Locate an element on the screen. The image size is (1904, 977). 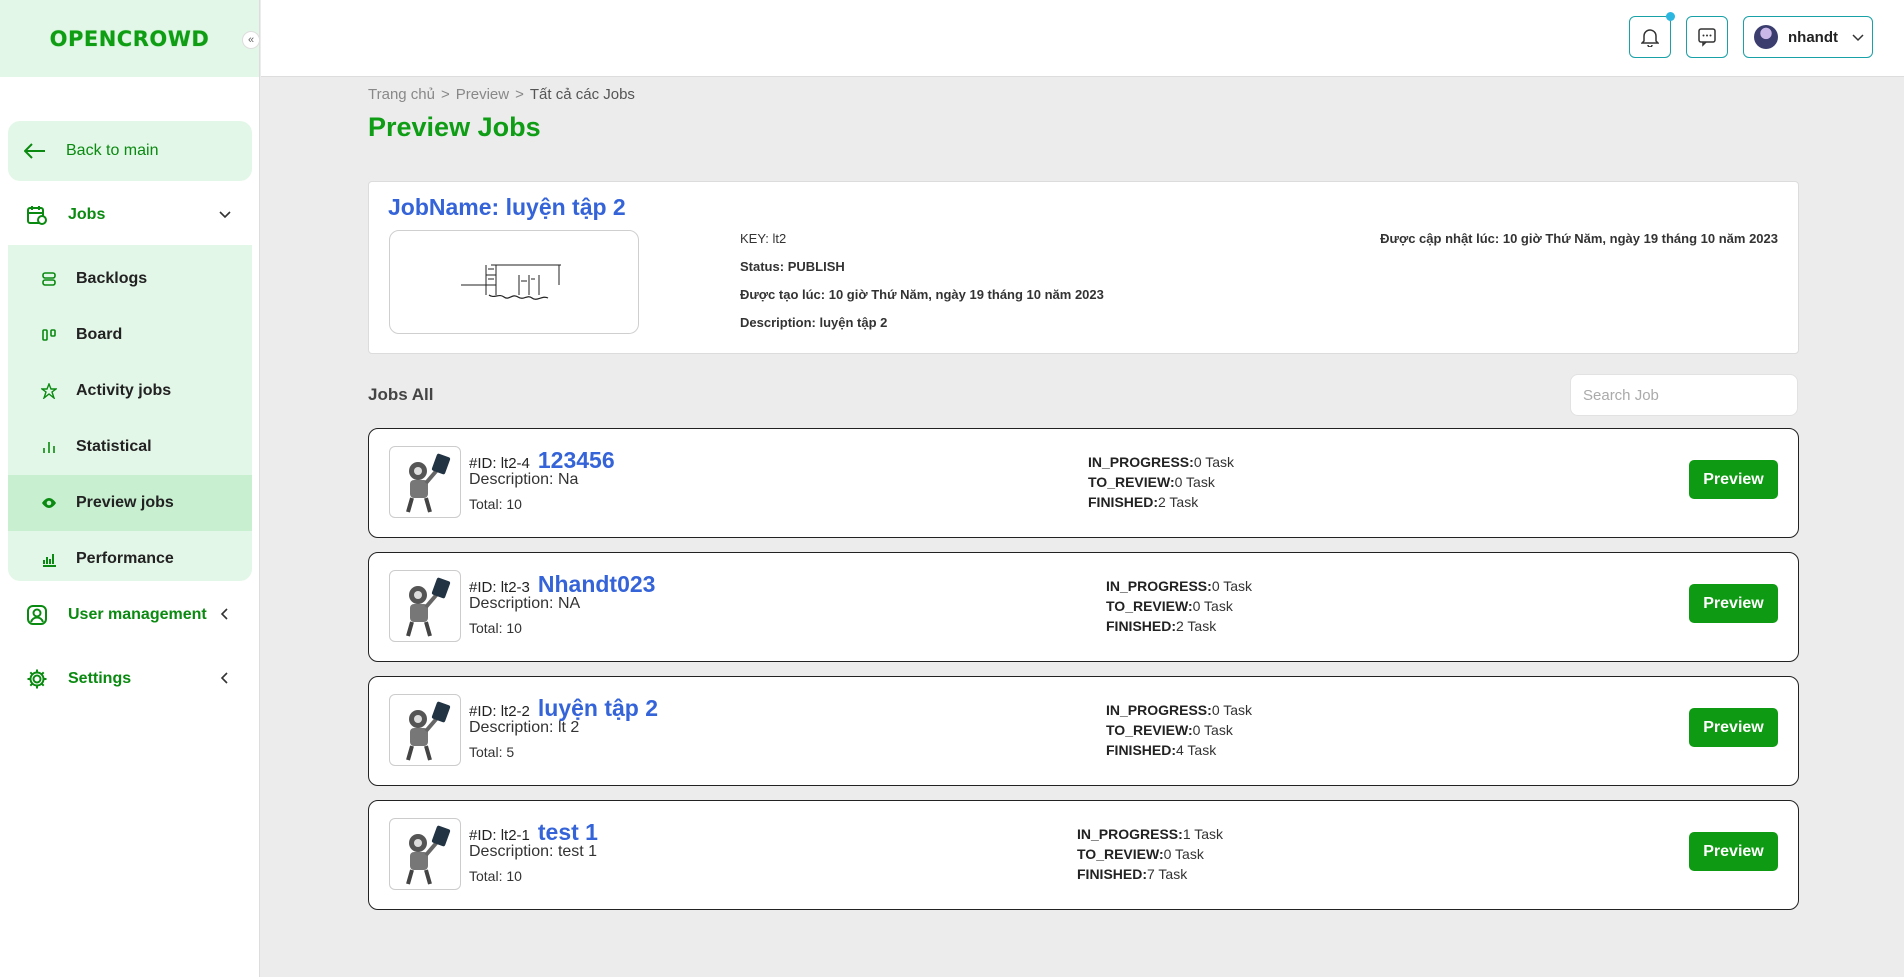
stat-in-progress: IN_PROGRESS:1 Task is located at coordinates (1150, 834).